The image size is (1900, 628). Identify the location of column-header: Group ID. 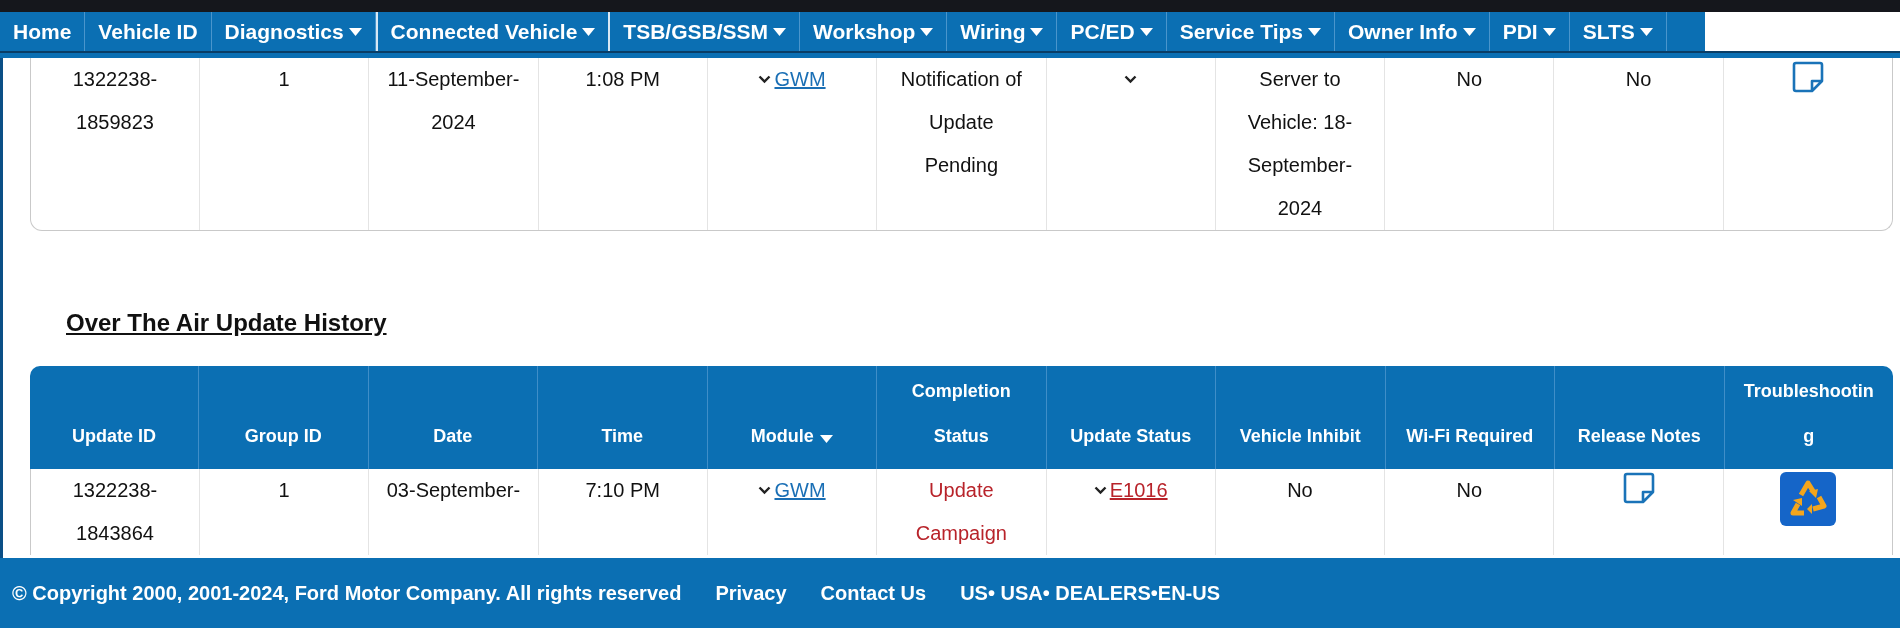
(283, 417).